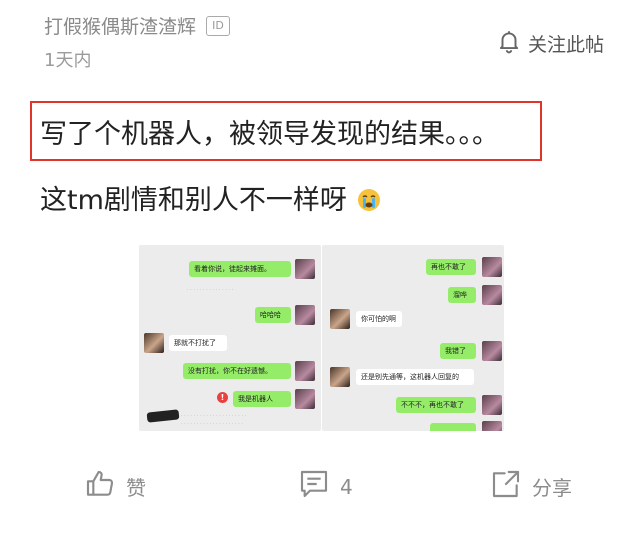 The image size is (640, 536). Describe the element at coordinates (273, 315) in the screenshot. I see `chat-bubble: 哈哈哈` at that location.